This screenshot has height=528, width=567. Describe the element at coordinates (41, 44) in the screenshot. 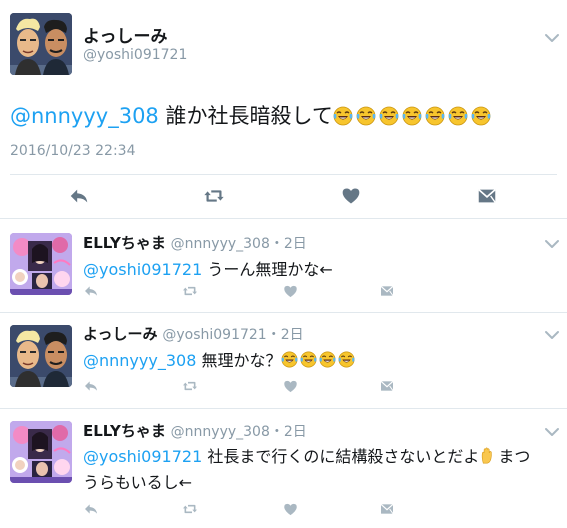

I see `author-avatar` at that location.